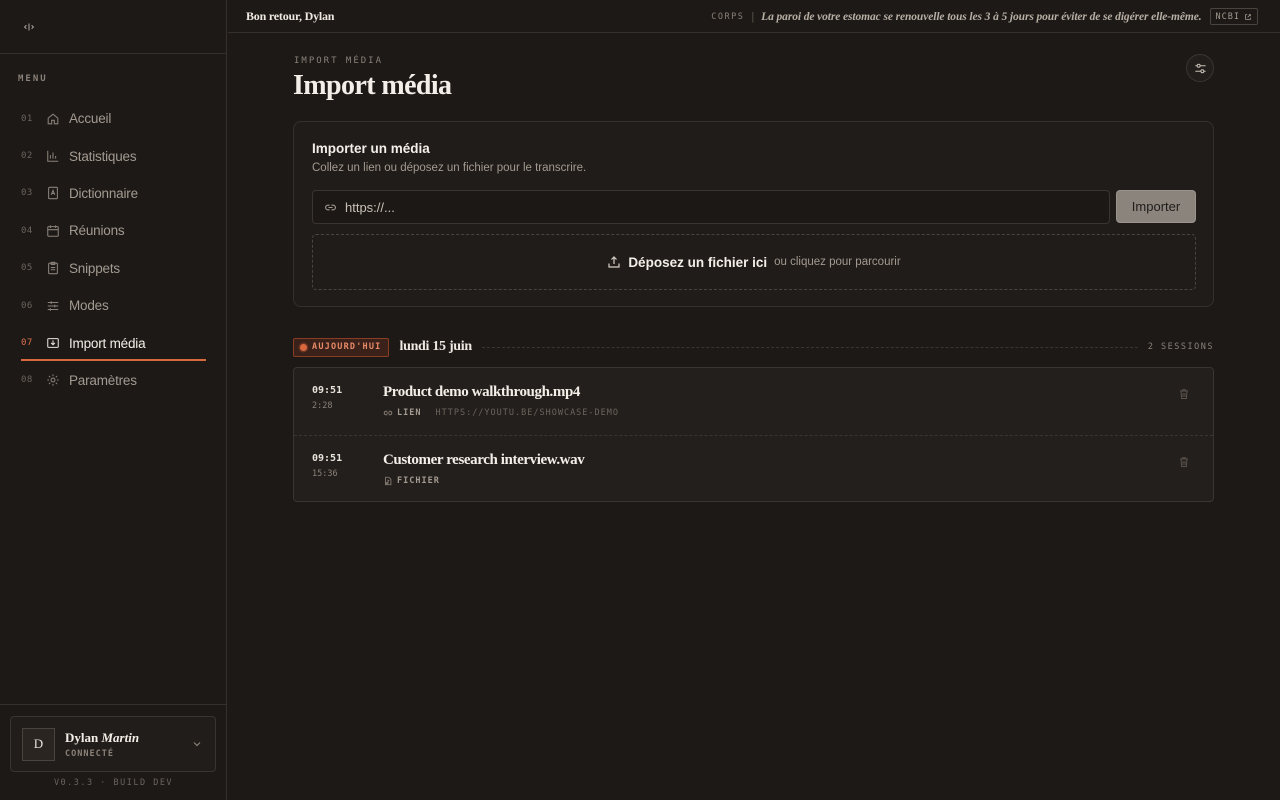 This screenshot has width=1280, height=800. What do you see at coordinates (82, 737) in the screenshot?
I see `user-first-name: Dylan` at bounding box center [82, 737].